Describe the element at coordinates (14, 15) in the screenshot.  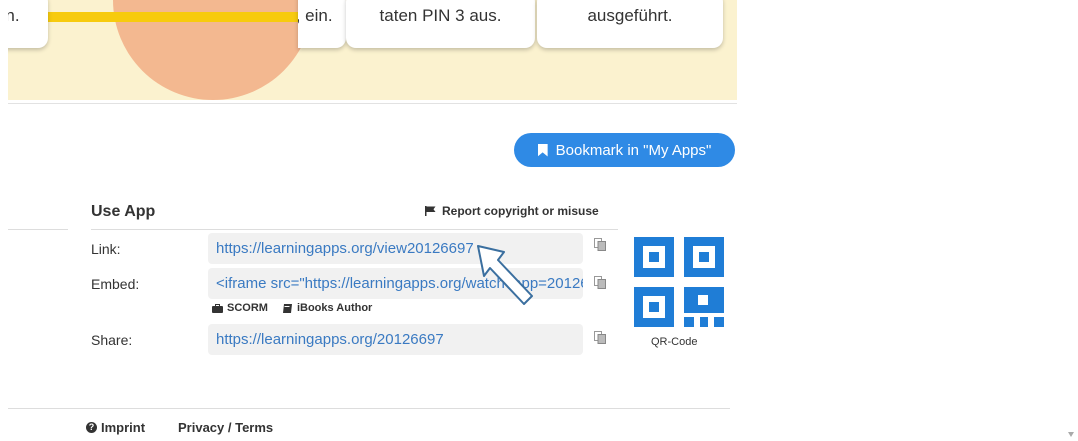
I see `preview-card-text: ben.` at that location.